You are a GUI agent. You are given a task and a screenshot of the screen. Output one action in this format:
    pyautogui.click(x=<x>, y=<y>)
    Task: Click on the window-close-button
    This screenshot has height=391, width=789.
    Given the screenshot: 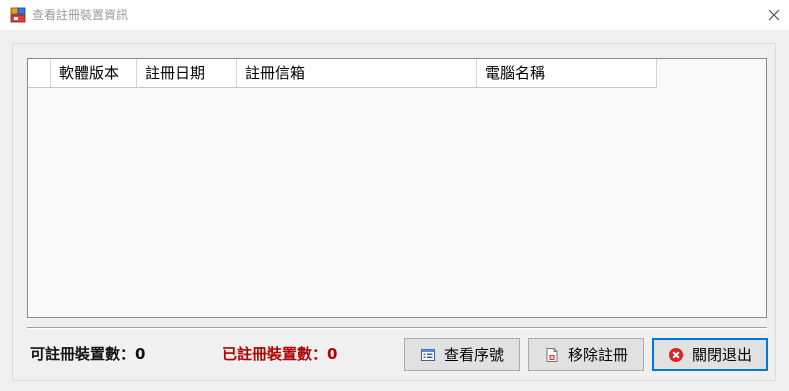 What is the action you would take?
    pyautogui.click(x=774, y=15)
    